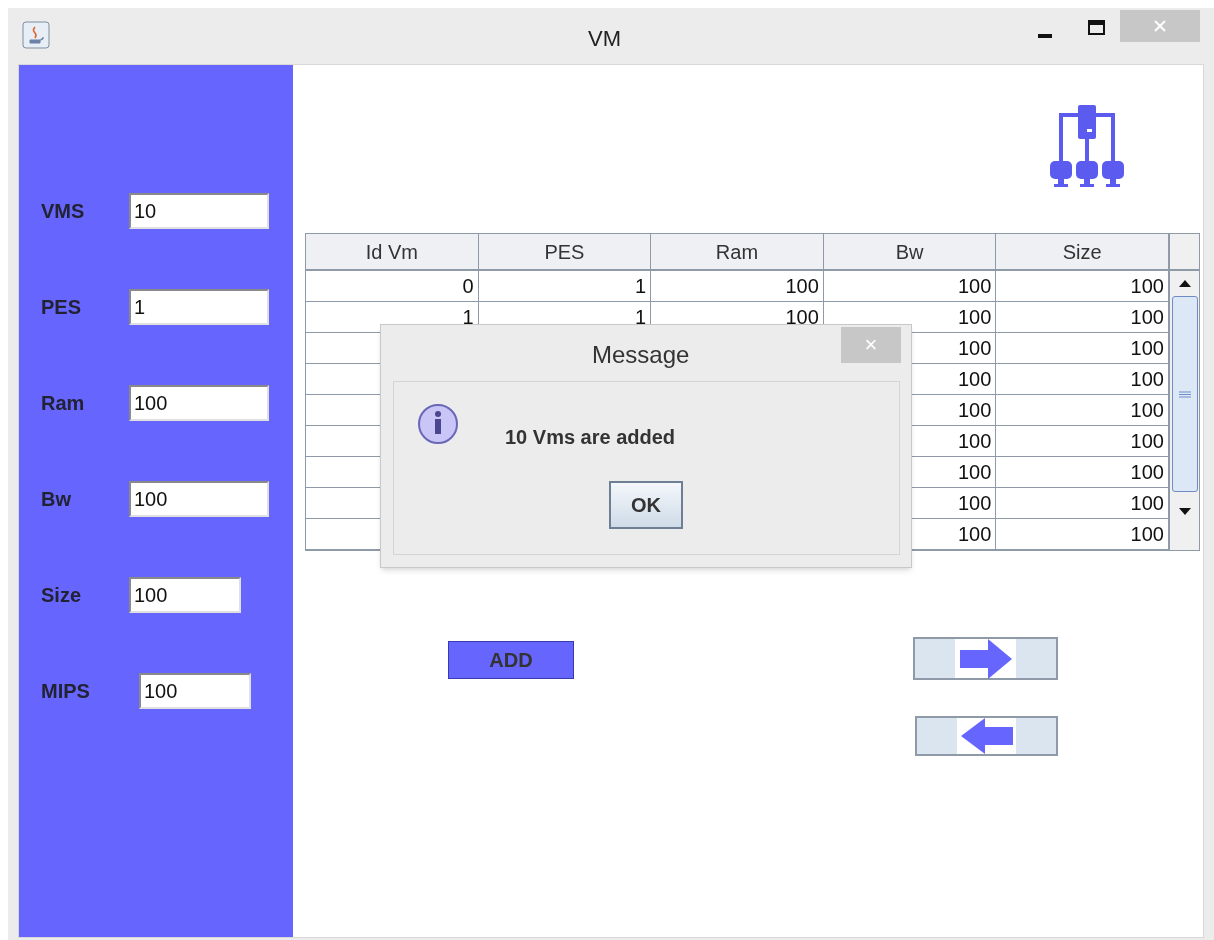 The height and width of the screenshot is (940, 1214). I want to click on column-header: Ram, so click(737, 251).